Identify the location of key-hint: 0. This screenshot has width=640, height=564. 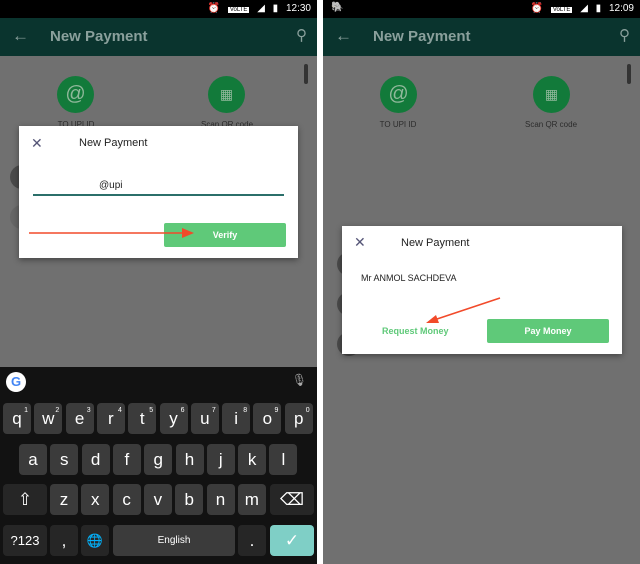
(307, 410).